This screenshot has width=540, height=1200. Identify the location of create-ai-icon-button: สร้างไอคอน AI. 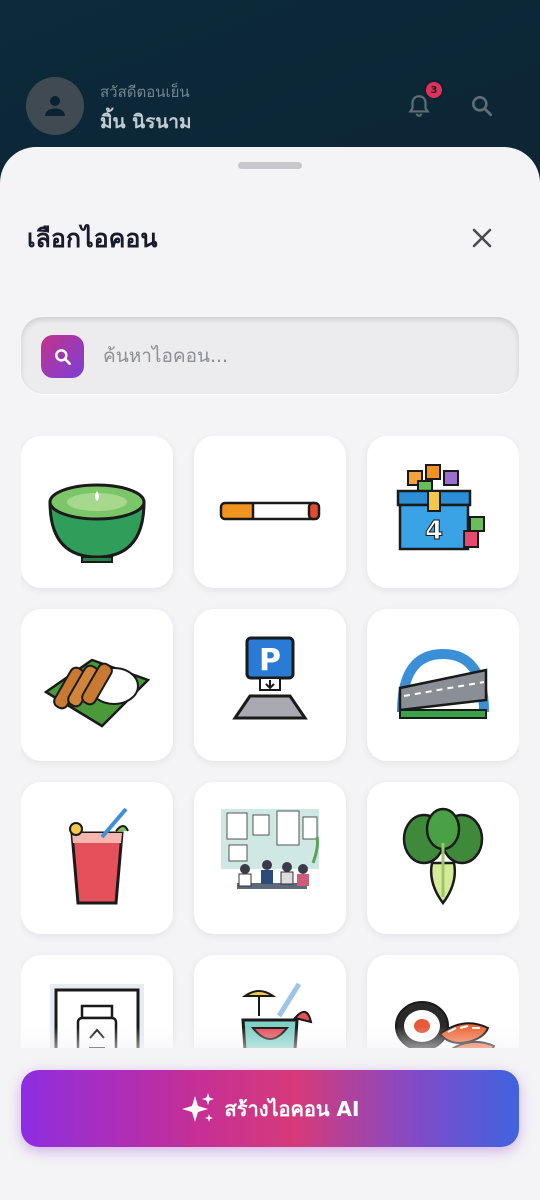
(270, 1108).